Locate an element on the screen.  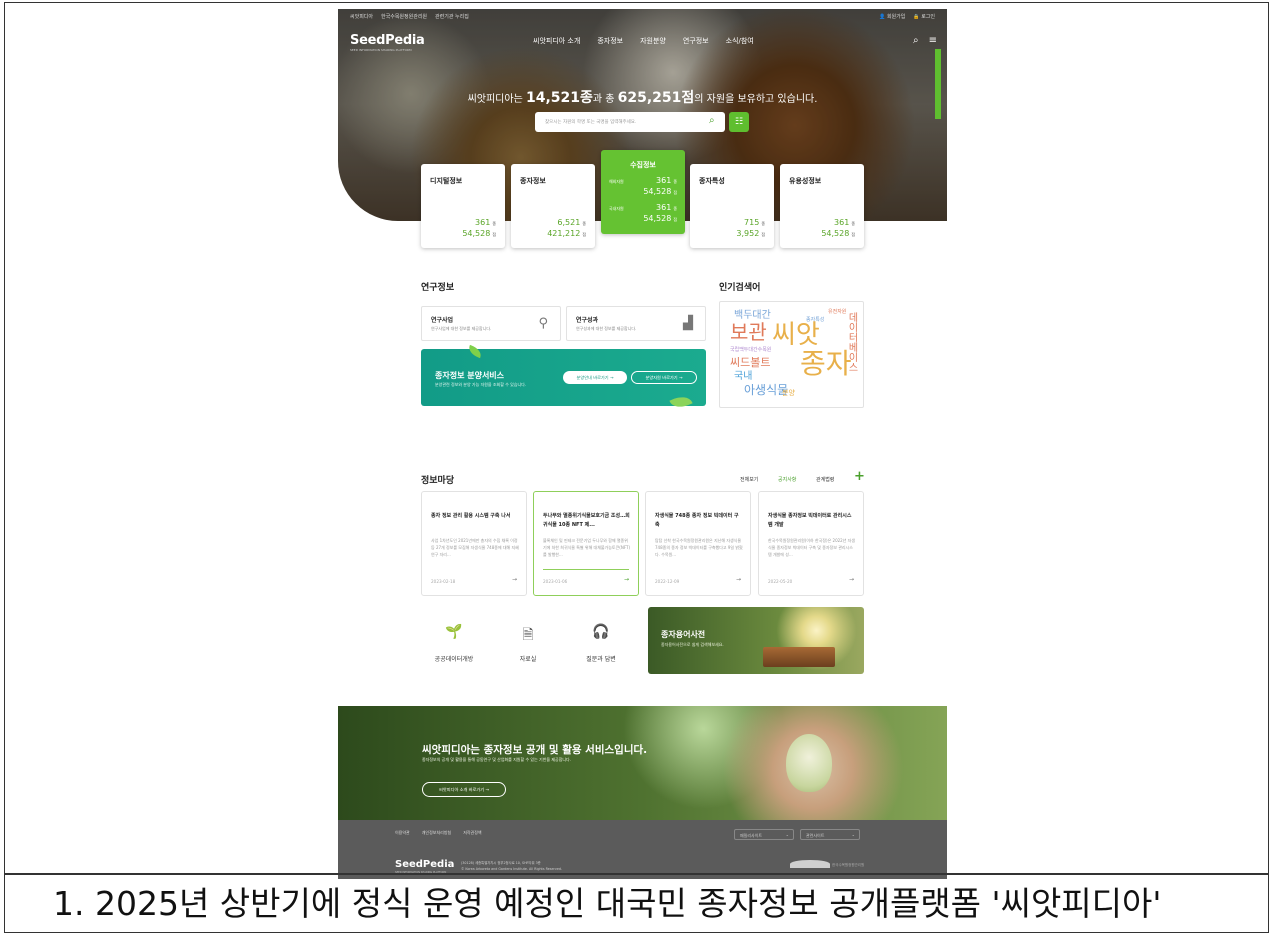
collection-row-overseas: 해외자원 361 종 is located at coordinates (643, 180).